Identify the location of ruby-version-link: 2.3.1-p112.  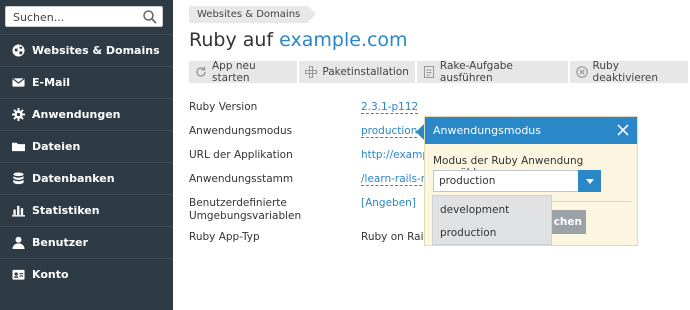
(390, 107).